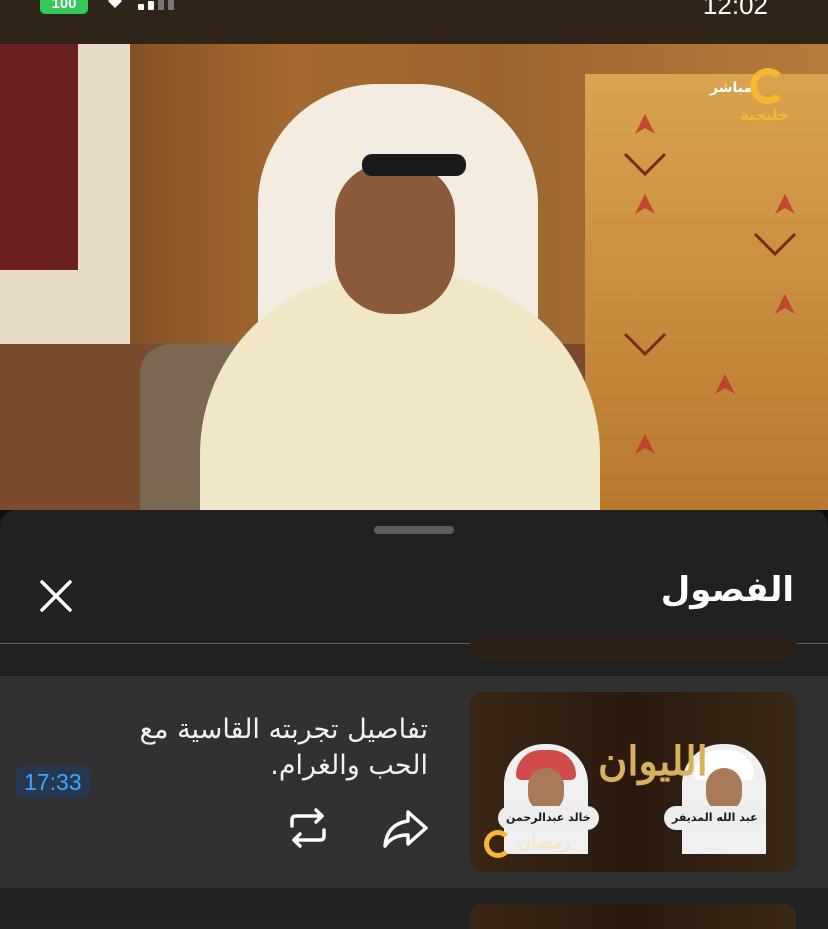  What do you see at coordinates (544, 842) in the screenshot?
I see `season-label: رمضان` at bounding box center [544, 842].